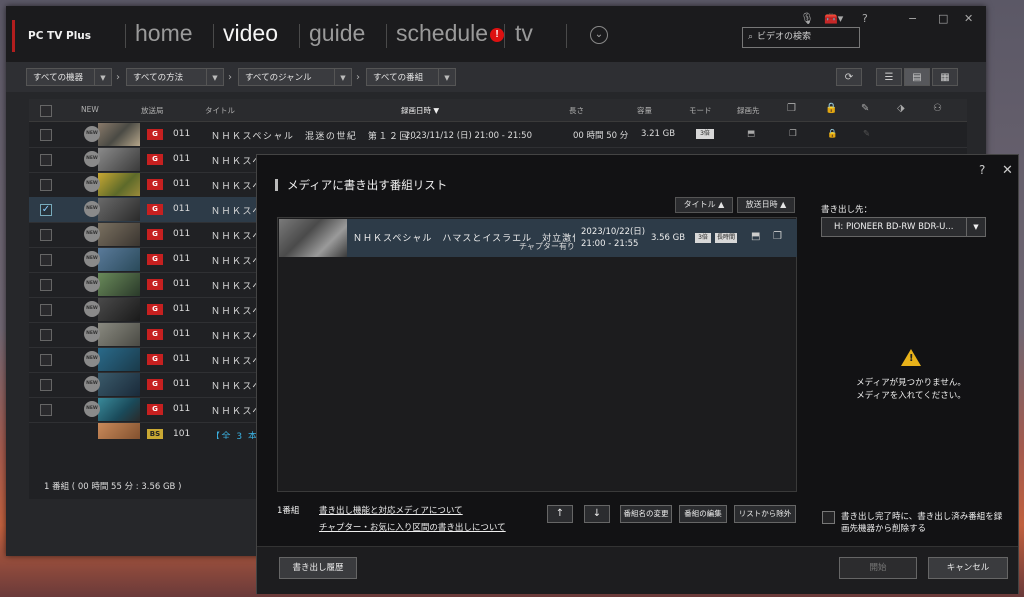 This screenshot has height=597, width=1024. I want to click on item-long-badge: 長時間, so click(726, 238).